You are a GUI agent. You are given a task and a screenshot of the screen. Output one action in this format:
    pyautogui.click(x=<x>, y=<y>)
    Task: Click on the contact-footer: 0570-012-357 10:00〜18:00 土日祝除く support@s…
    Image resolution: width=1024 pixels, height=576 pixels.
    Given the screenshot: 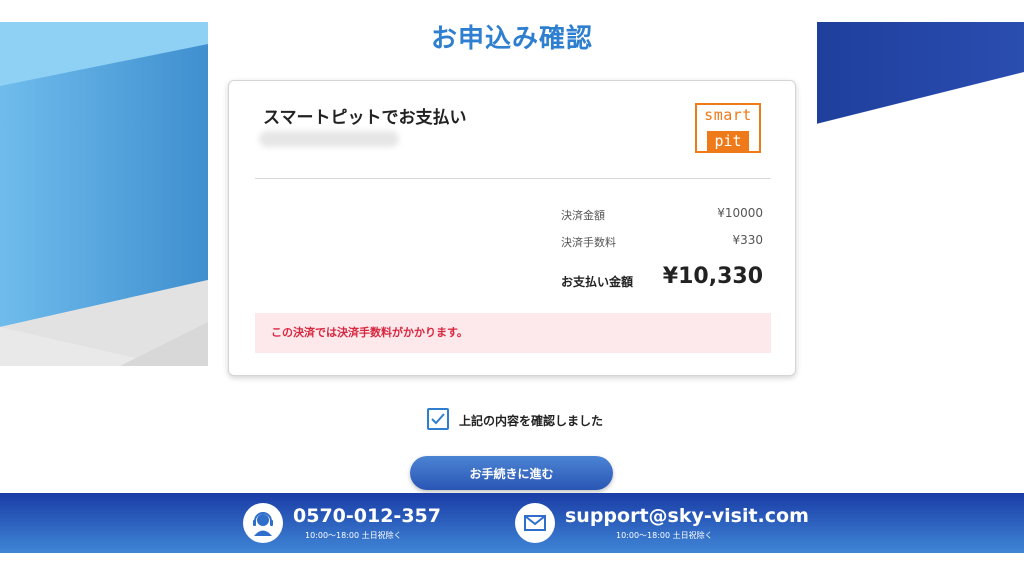 What is the action you would take?
    pyautogui.click(x=512, y=523)
    